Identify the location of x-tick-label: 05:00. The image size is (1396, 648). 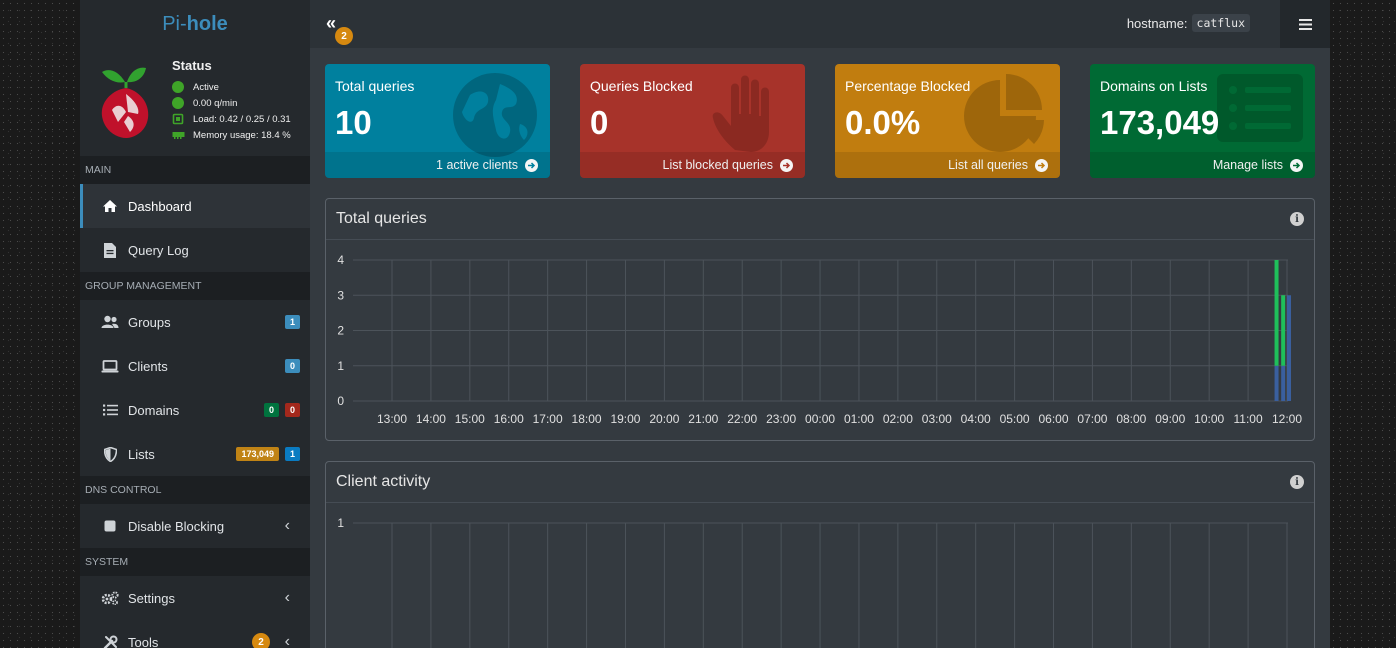
(1015, 419).